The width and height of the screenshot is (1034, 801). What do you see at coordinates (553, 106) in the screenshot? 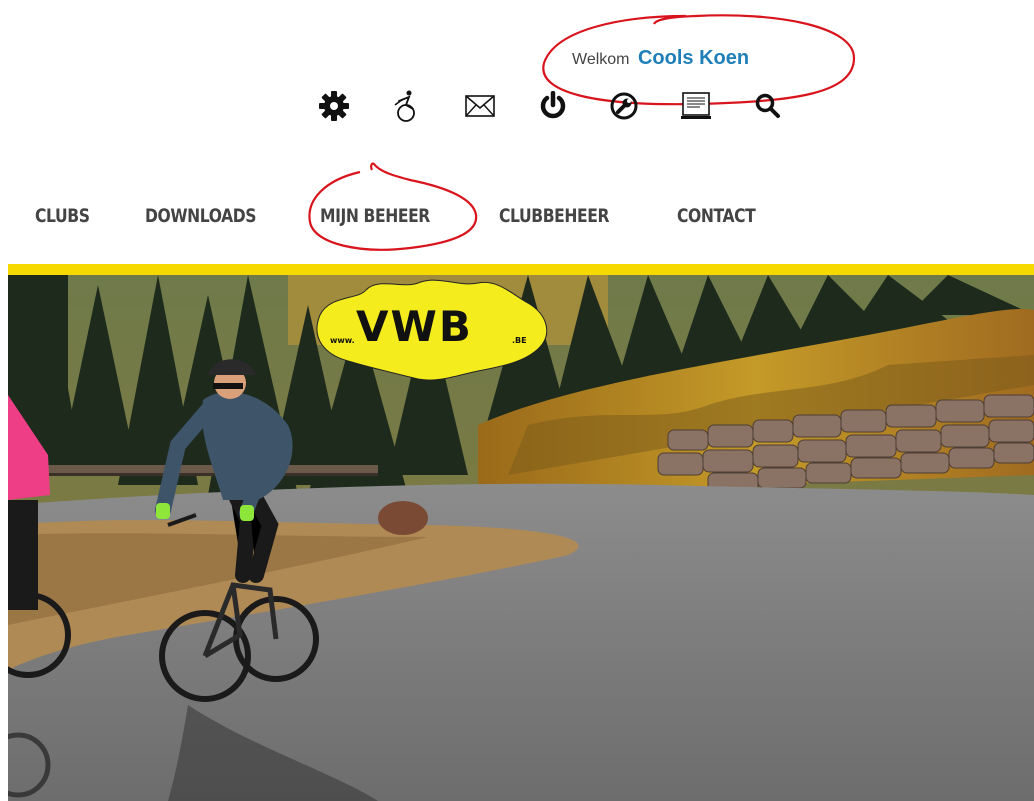
I see `power-icon` at bounding box center [553, 106].